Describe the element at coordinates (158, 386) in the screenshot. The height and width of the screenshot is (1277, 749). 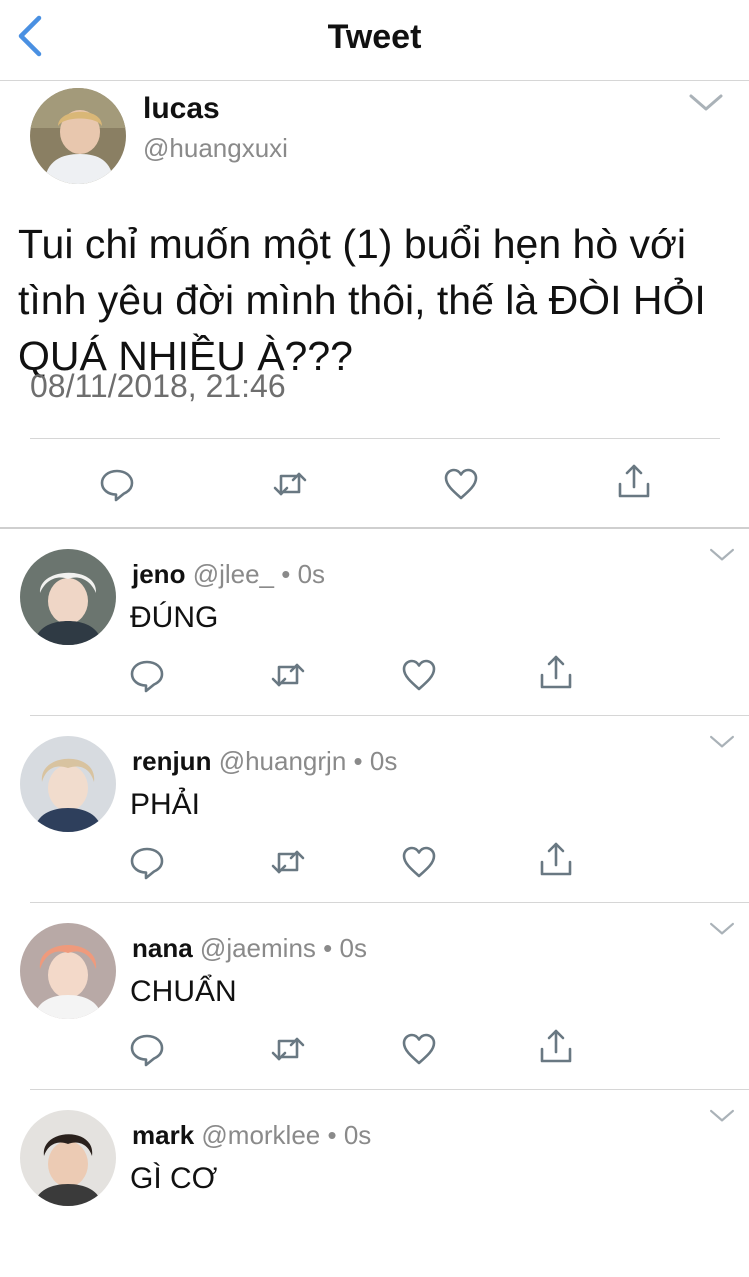
I see `tweet-timestamp: 08/11/2018, 21:46` at that location.